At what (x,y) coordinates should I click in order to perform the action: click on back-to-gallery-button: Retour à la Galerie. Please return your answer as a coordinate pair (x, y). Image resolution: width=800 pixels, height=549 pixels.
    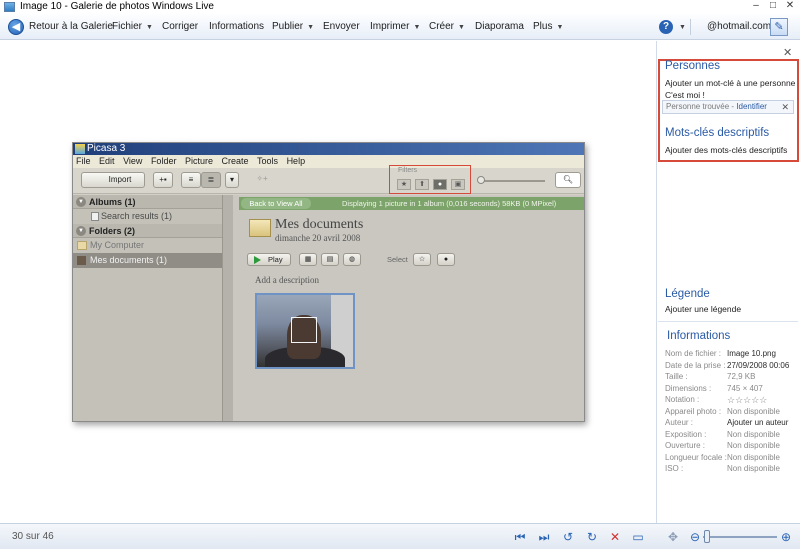
    Looking at the image, I should click on (71, 27).